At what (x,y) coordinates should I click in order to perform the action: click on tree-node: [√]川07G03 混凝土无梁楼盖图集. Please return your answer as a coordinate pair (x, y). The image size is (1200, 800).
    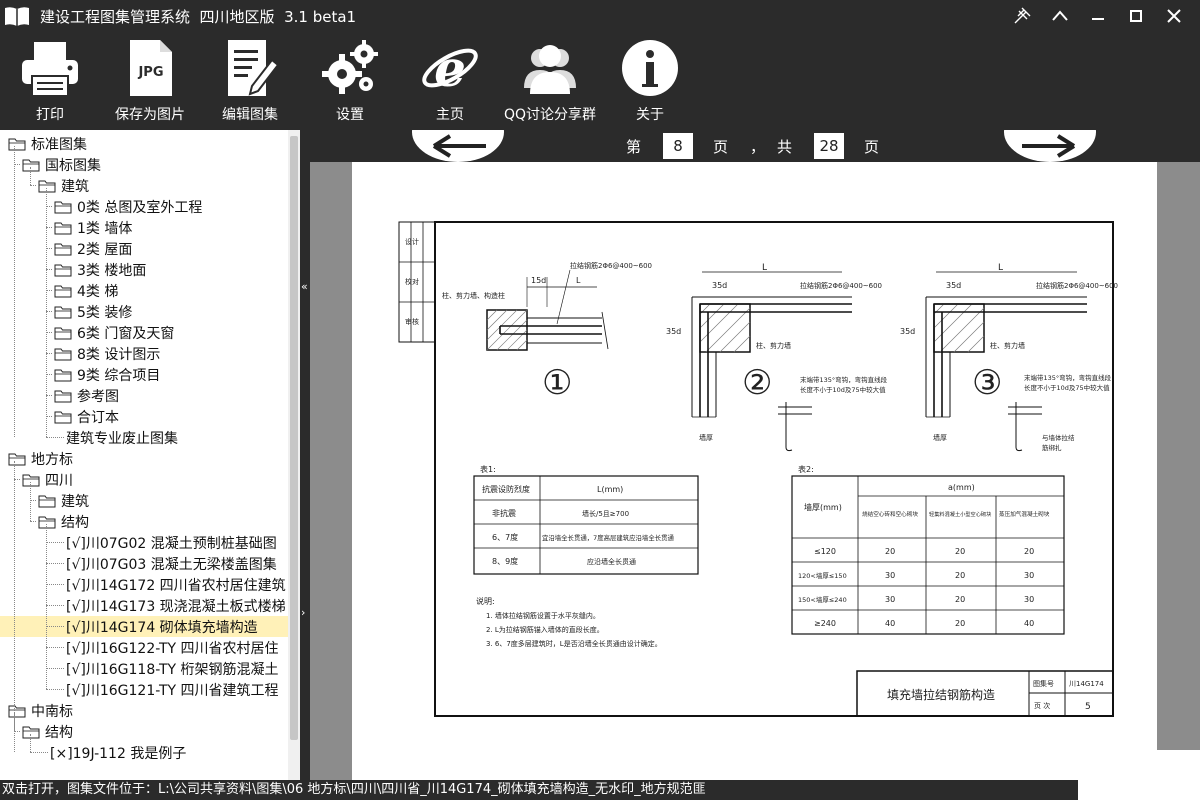
    Looking at the image, I should click on (171, 563).